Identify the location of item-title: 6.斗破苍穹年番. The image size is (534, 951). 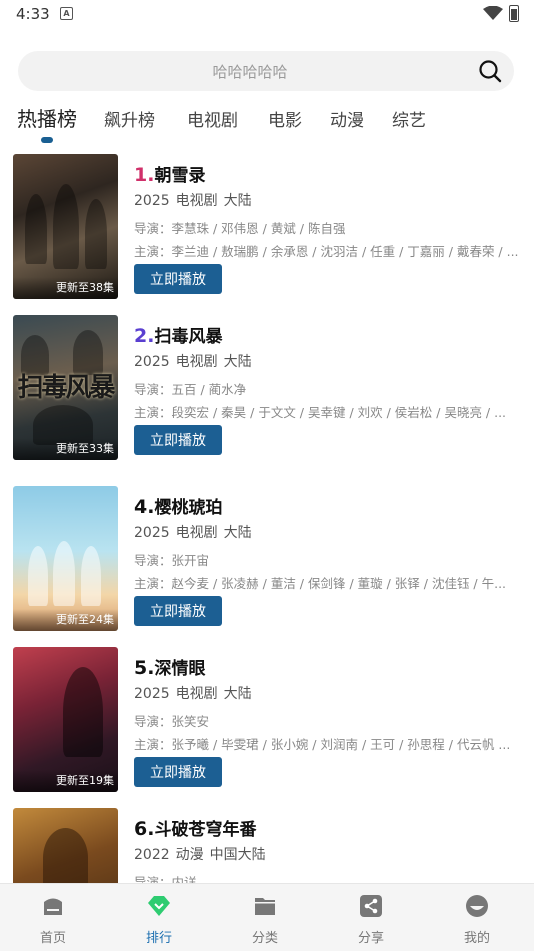
(195, 827).